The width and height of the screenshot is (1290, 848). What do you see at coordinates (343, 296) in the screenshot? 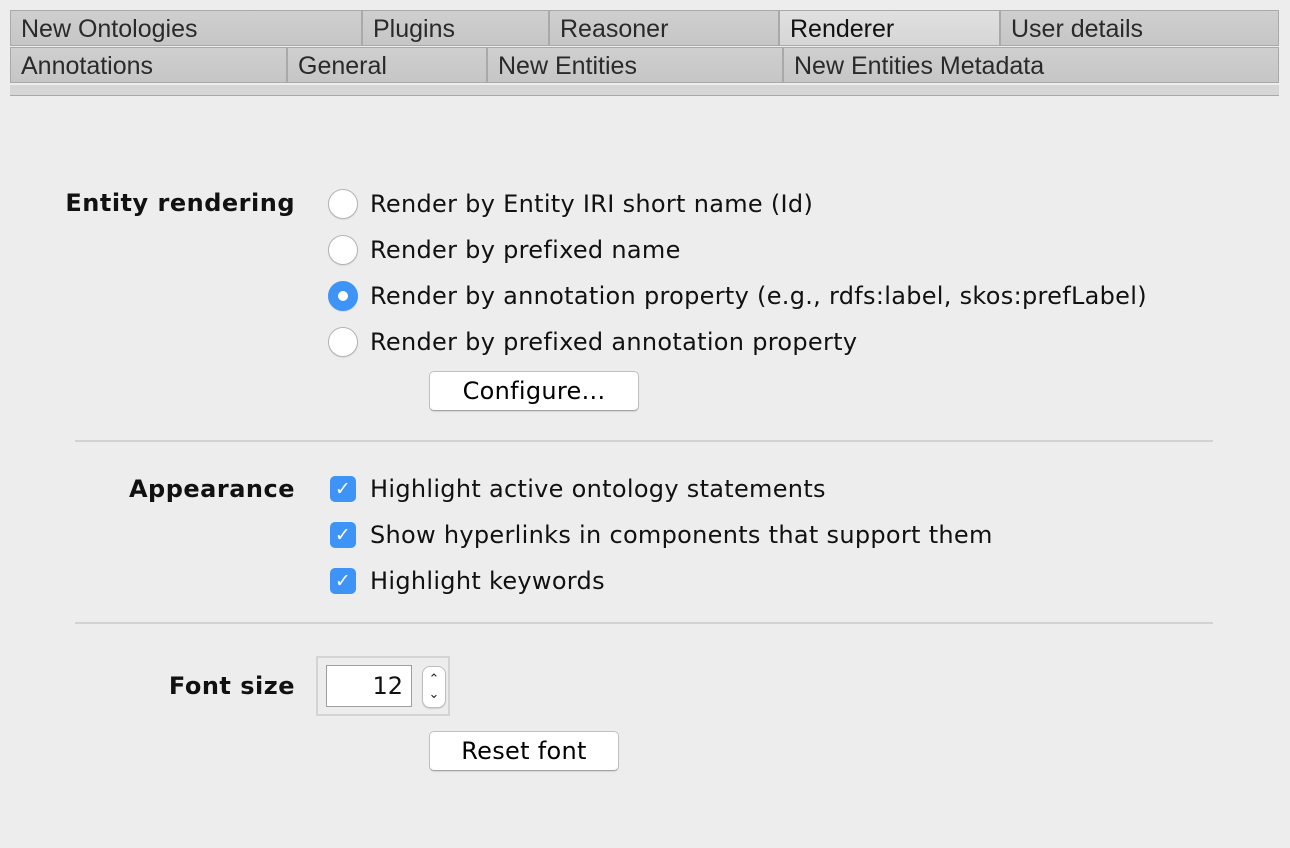
I see `radio-button-selected` at bounding box center [343, 296].